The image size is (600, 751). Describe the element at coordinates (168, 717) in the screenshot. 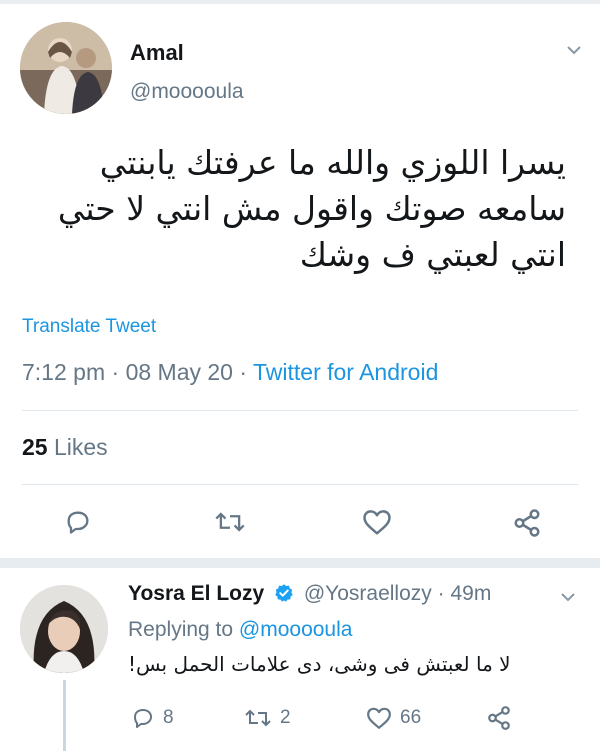

I see `reply-count: 8` at that location.